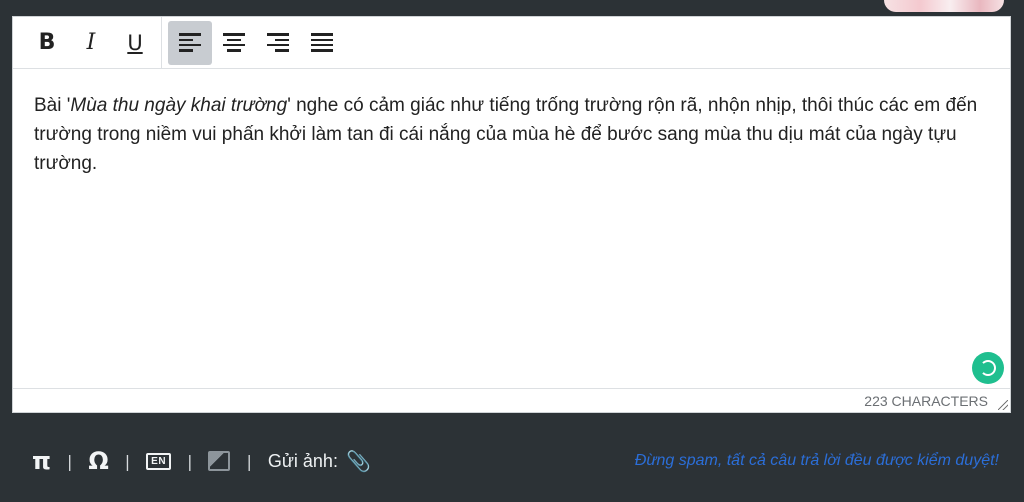 Image resolution: width=1024 pixels, height=502 pixels. What do you see at coordinates (944, 6) in the screenshot?
I see `decorative-flower` at bounding box center [944, 6].